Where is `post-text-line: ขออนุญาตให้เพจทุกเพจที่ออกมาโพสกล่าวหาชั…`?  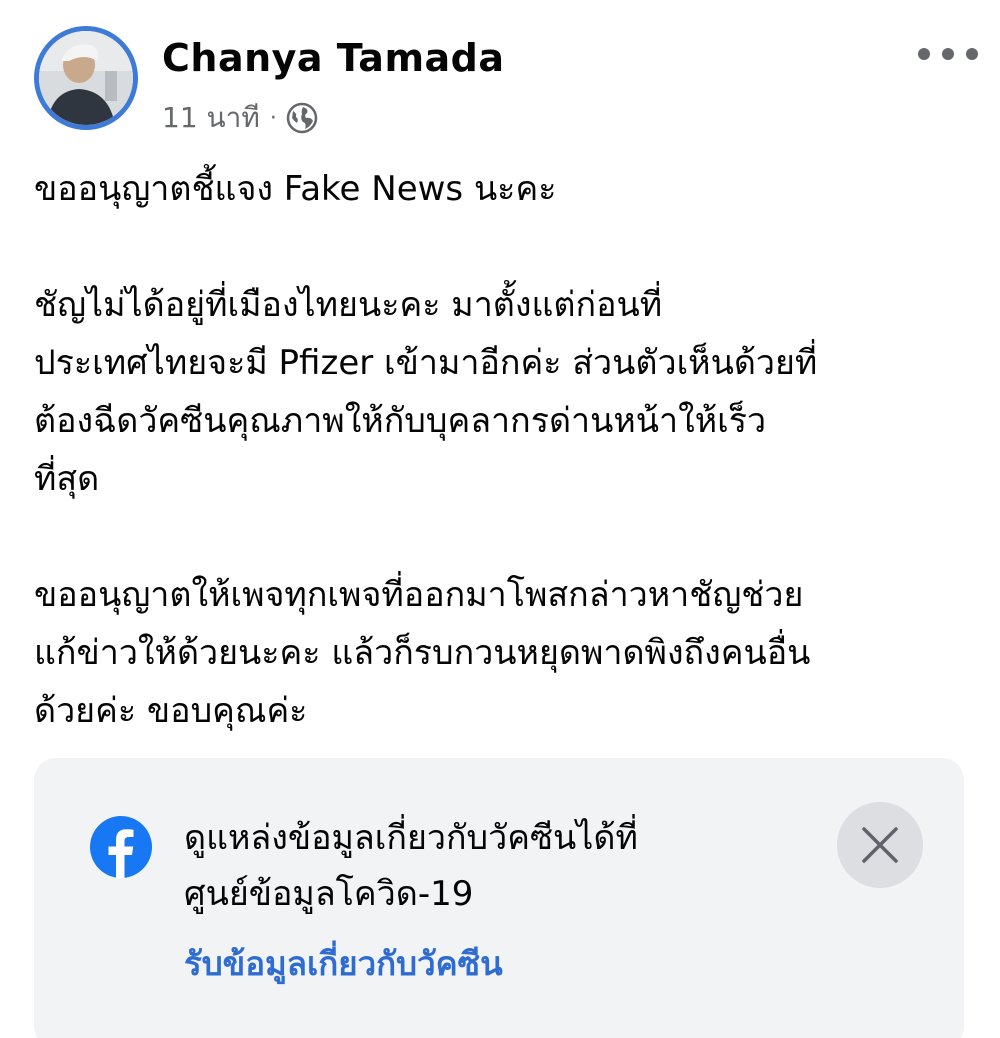 post-text-line: ขออนุญาตให้เพจทุกเพจที่ออกมาโพสกล่าวหาชั… is located at coordinates (419, 595).